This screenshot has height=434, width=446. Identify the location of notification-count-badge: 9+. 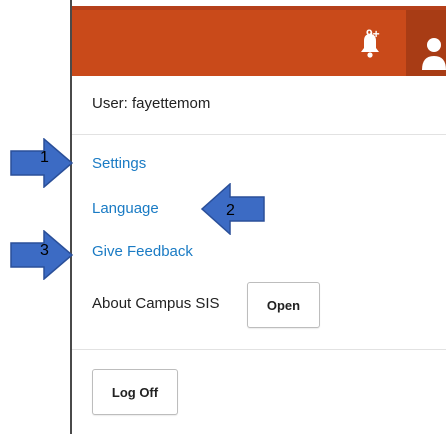
(373, 34).